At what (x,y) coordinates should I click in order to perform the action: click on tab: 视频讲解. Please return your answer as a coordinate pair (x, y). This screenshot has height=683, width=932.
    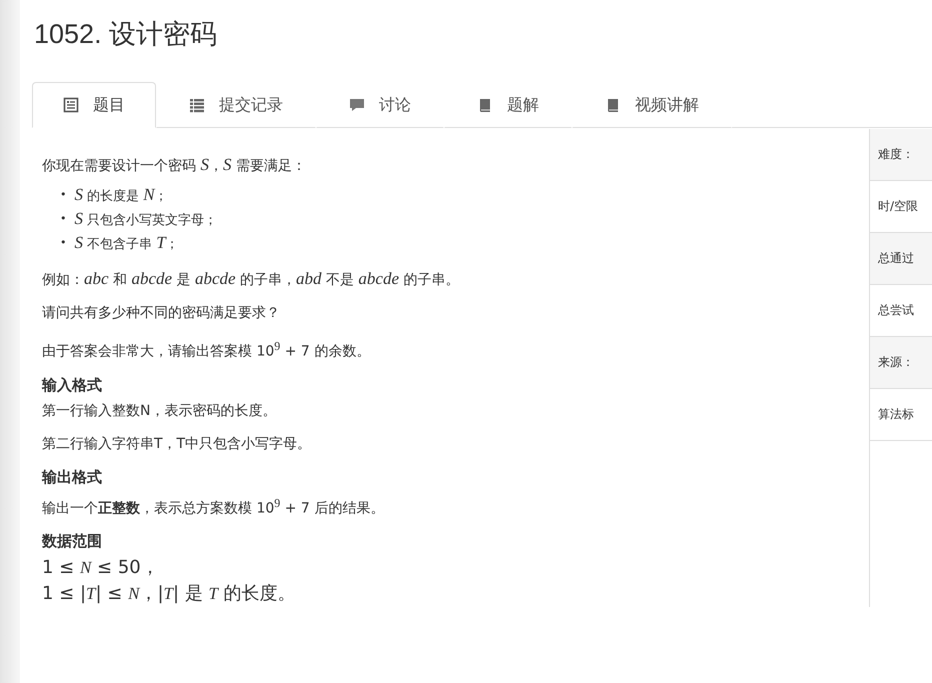
    Looking at the image, I should click on (652, 105).